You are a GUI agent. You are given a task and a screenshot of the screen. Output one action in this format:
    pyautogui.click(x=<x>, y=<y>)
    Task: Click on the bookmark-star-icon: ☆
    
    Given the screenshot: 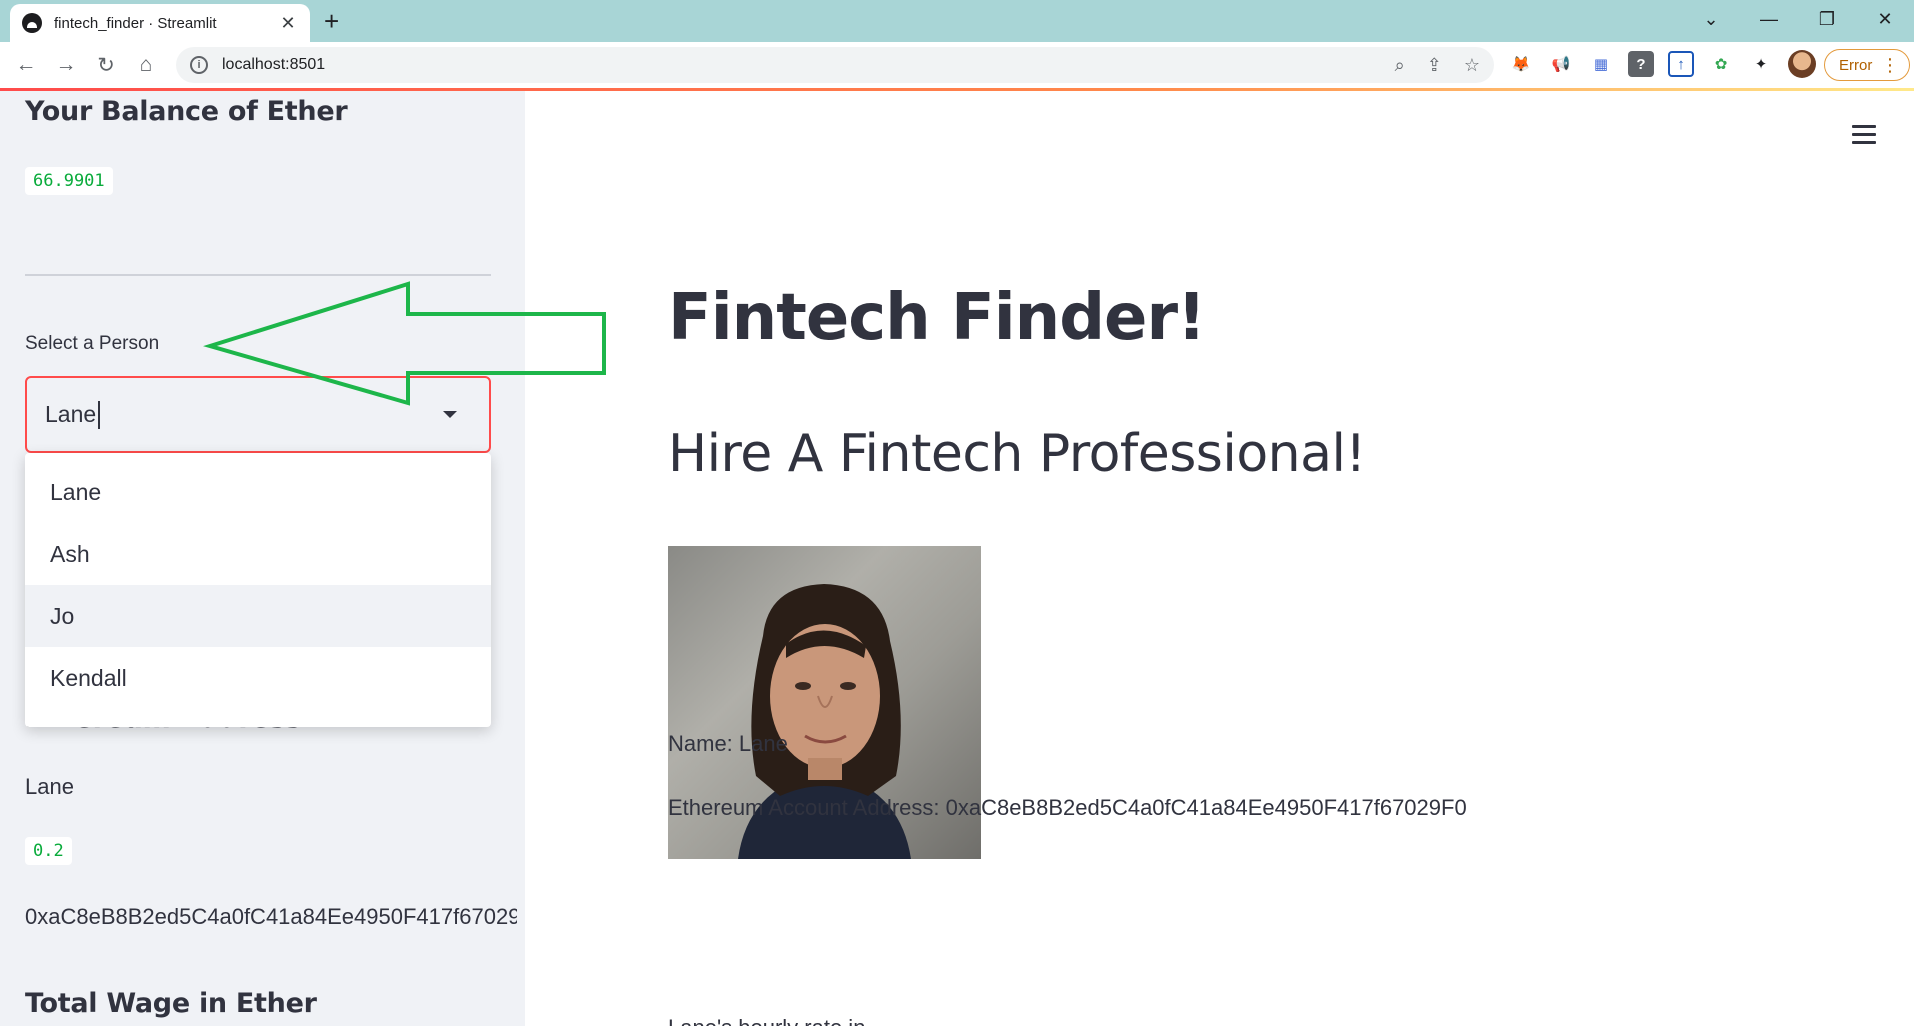 What is the action you would take?
    pyautogui.click(x=1472, y=65)
    